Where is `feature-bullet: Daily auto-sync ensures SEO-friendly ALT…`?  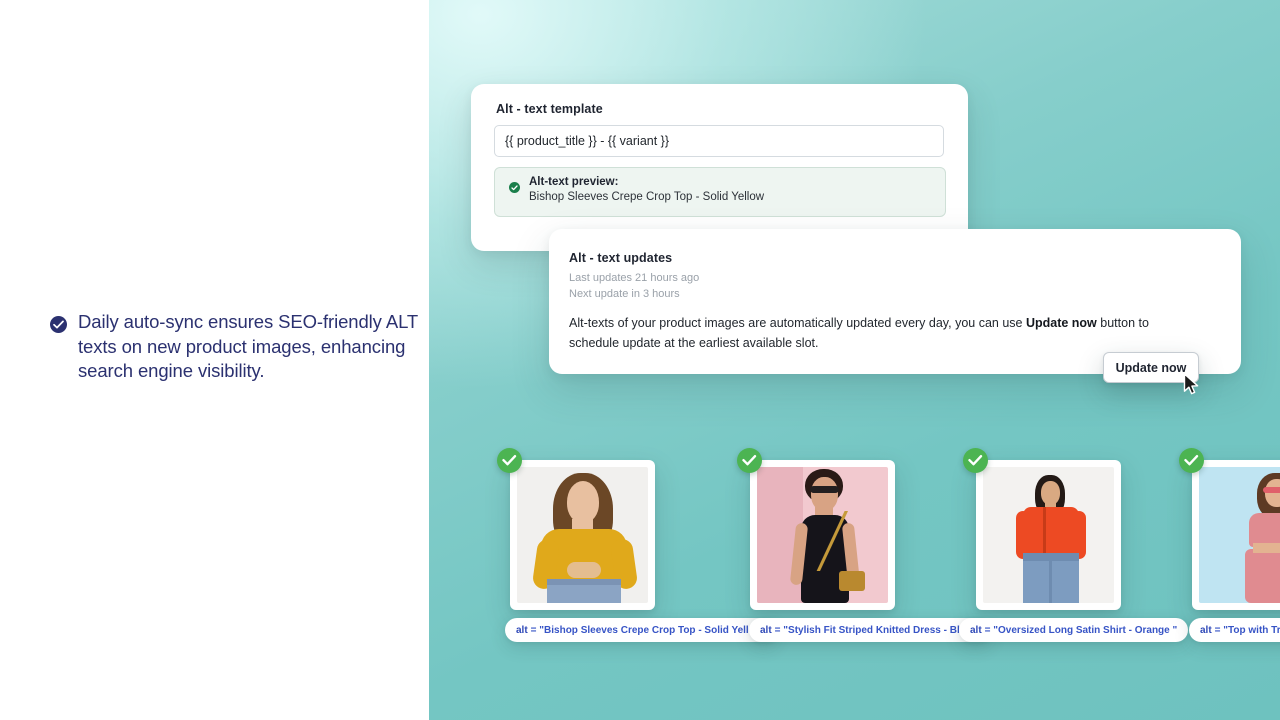
feature-bullet: Daily auto-sync ensures SEO-friendly ALT… is located at coordinates (235, 347).